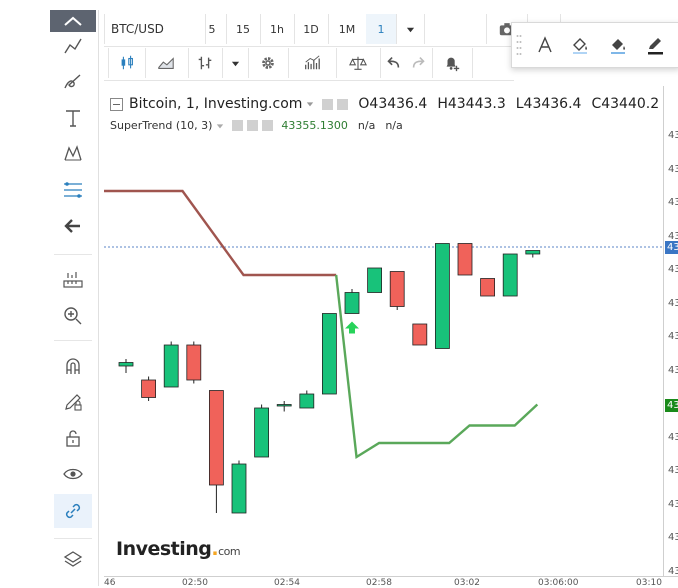 The width and height of the screenshot is (678, 588). I want to click on redo-icon, so click(418, 62).